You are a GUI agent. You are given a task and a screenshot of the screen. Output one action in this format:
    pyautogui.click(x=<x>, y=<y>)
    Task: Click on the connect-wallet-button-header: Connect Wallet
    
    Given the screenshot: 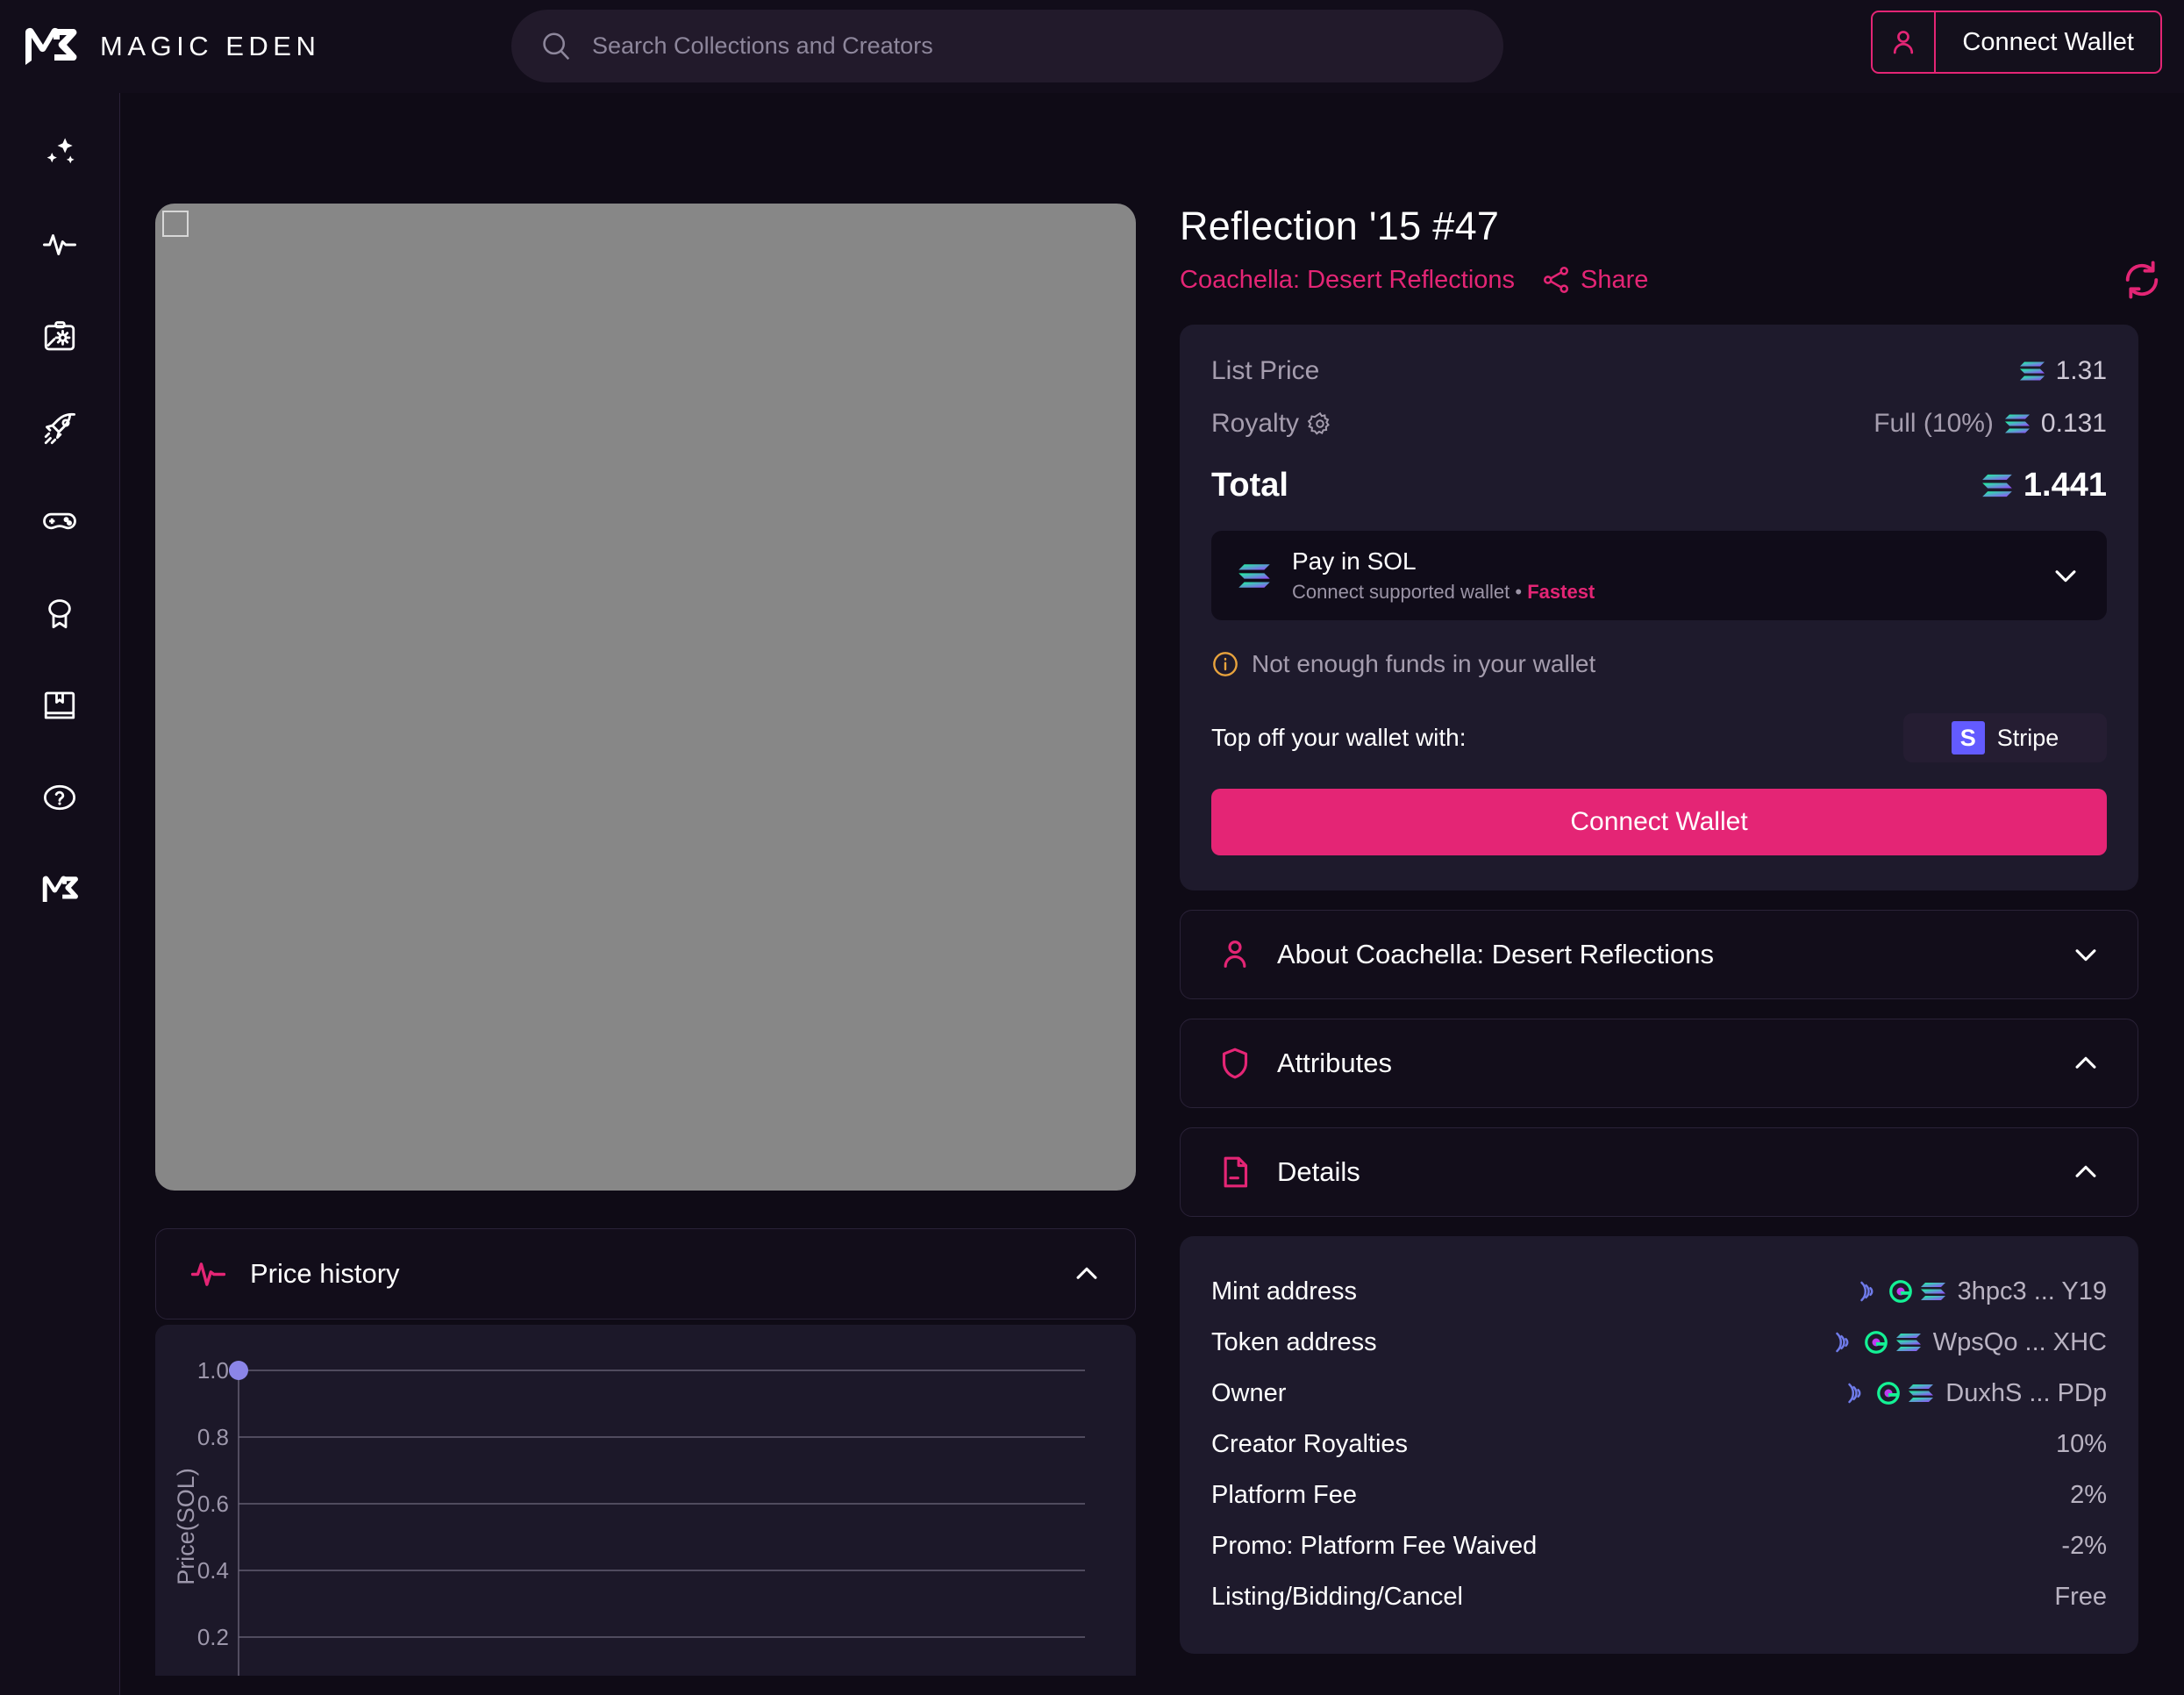 What is the action you would take?
    pyautogui.click(x=2016, y=42)
    